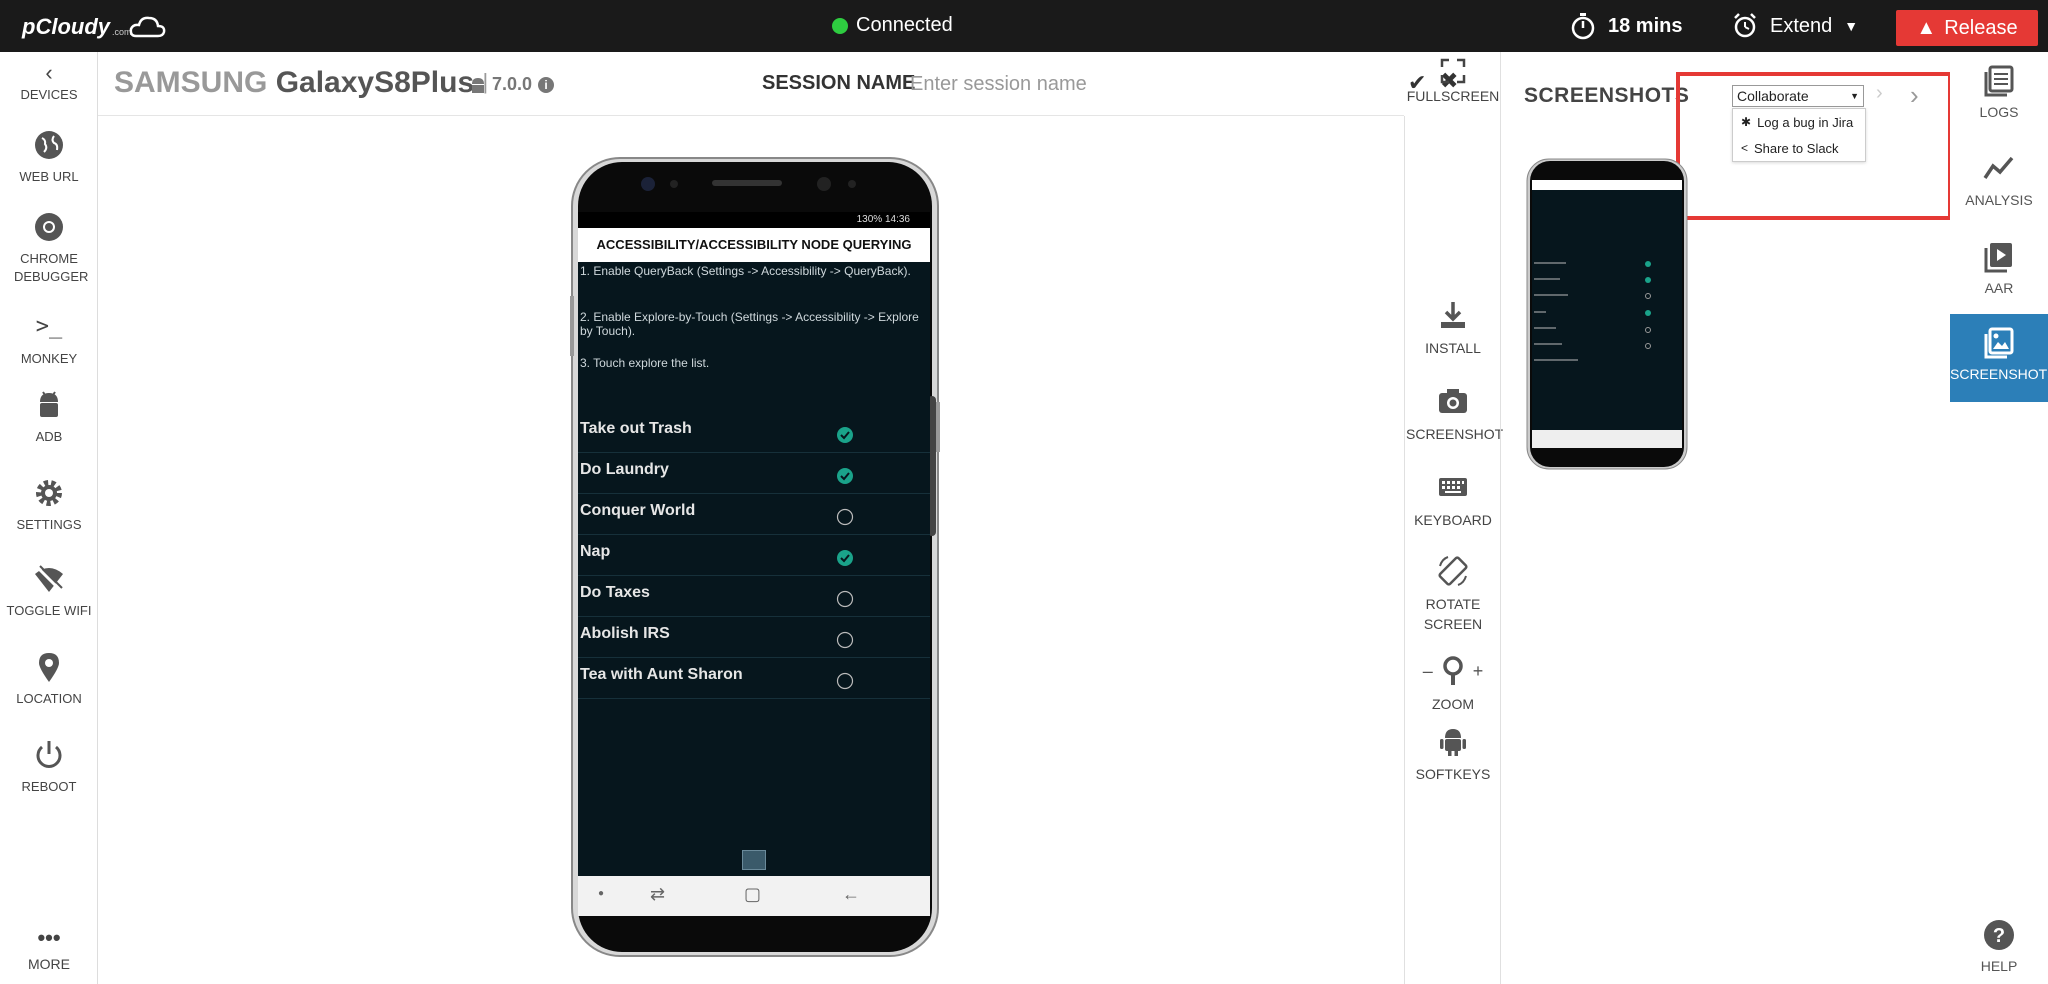 The image size is (2048, 984). What do you see at coordinates (1455, 434) in the screenshot?
I see `screenshot-label: SCREENSHOT` at bounding box center [1455, 434].